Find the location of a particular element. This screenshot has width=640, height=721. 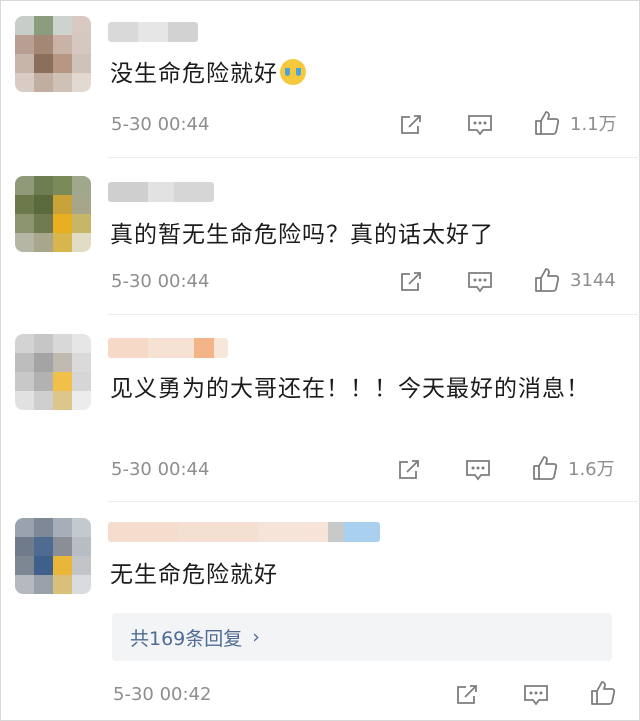

like-button: 1.6万 is located at coordinates (572, 468).